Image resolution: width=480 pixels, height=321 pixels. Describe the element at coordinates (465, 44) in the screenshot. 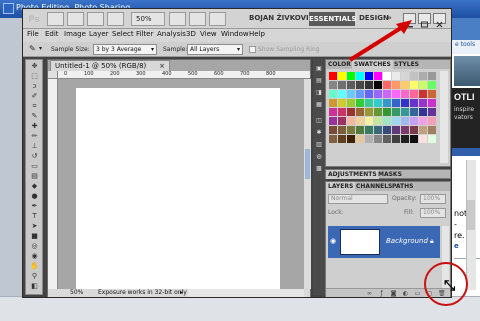

I see `background-tools-link: e tools` at that location.